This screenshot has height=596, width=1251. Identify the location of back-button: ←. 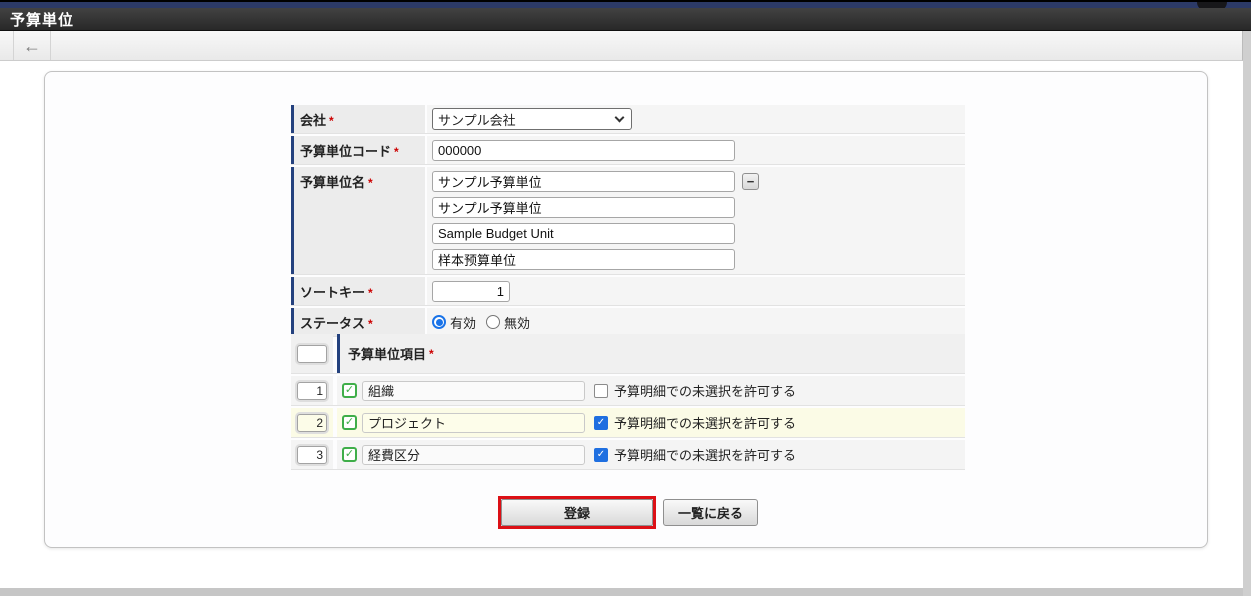
(32, 45).